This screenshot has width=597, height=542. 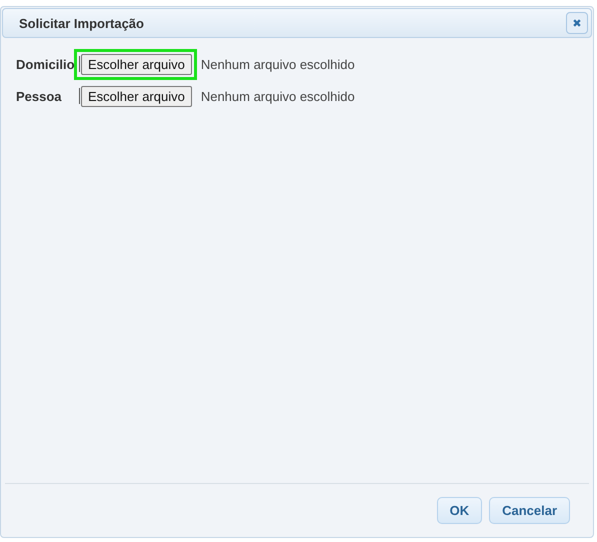 What do you see at coordinates (529, 510) in the screenshot?
I see `dialog-button: Cancelar` at bounding box center [529, 510].